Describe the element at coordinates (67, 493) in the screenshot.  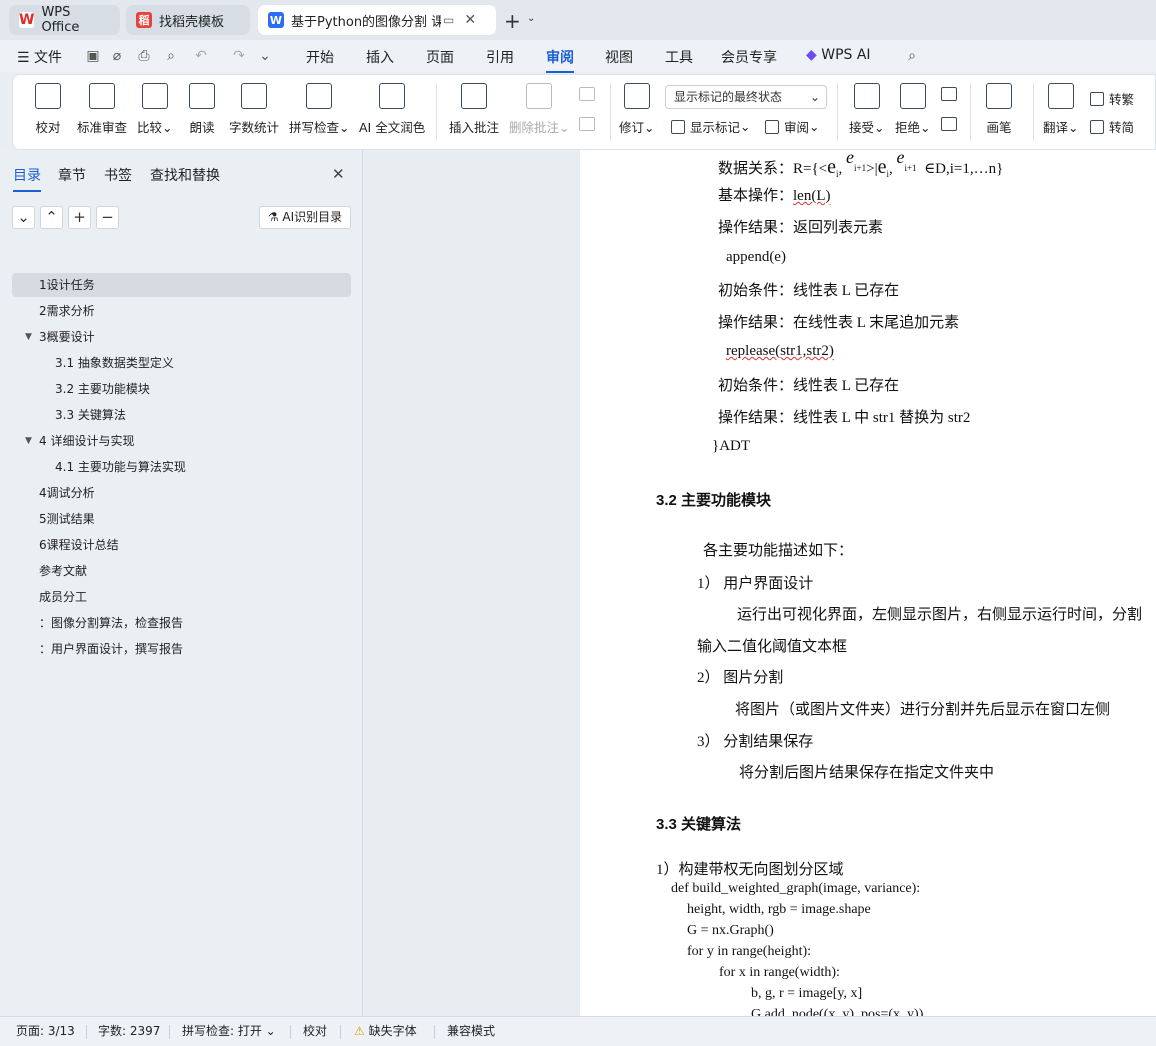
I see `toc-label: 4调试分析` at that location.